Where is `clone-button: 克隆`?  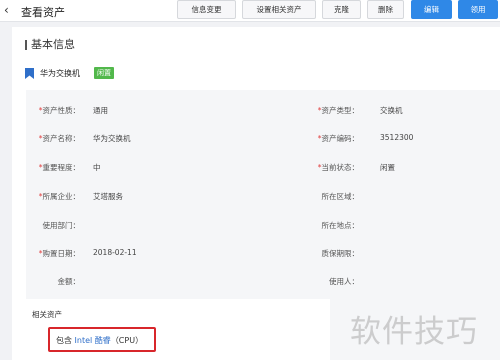 clone-button: 克隆 is located at coordinates (341, 9).